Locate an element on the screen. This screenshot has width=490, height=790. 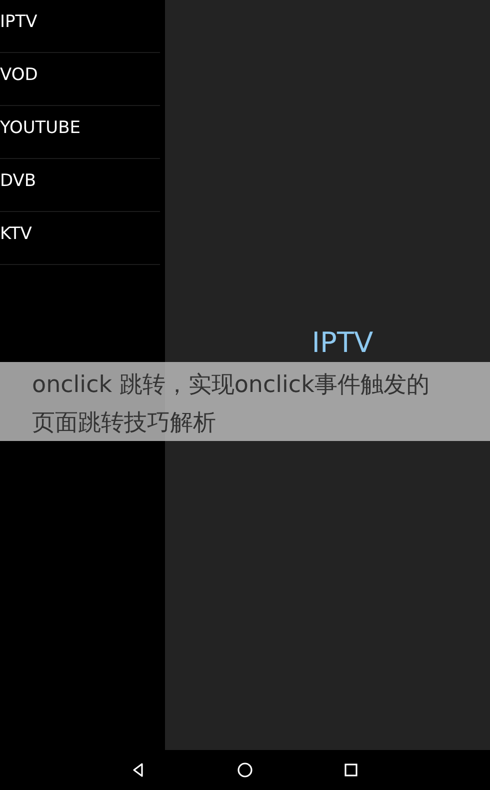
sidebar-item: YOUTUBE is located at coordinates (80, 132).